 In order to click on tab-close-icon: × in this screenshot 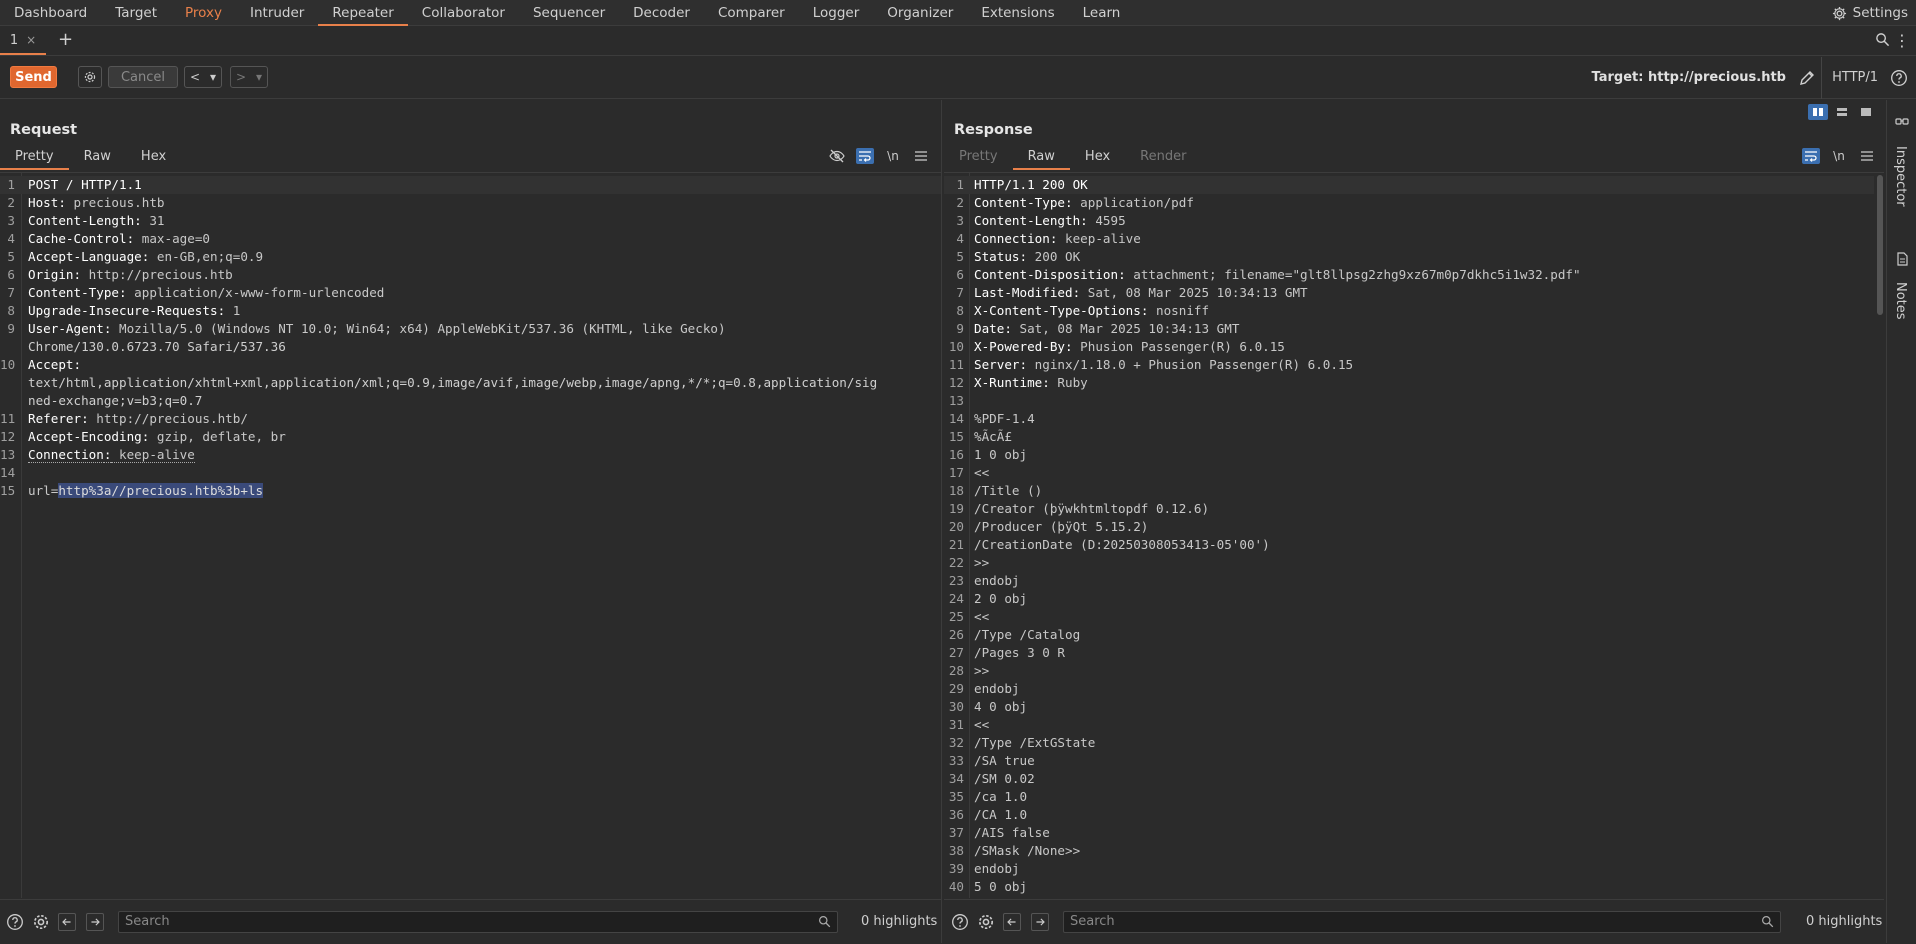, I will do `click(31, 40)`.